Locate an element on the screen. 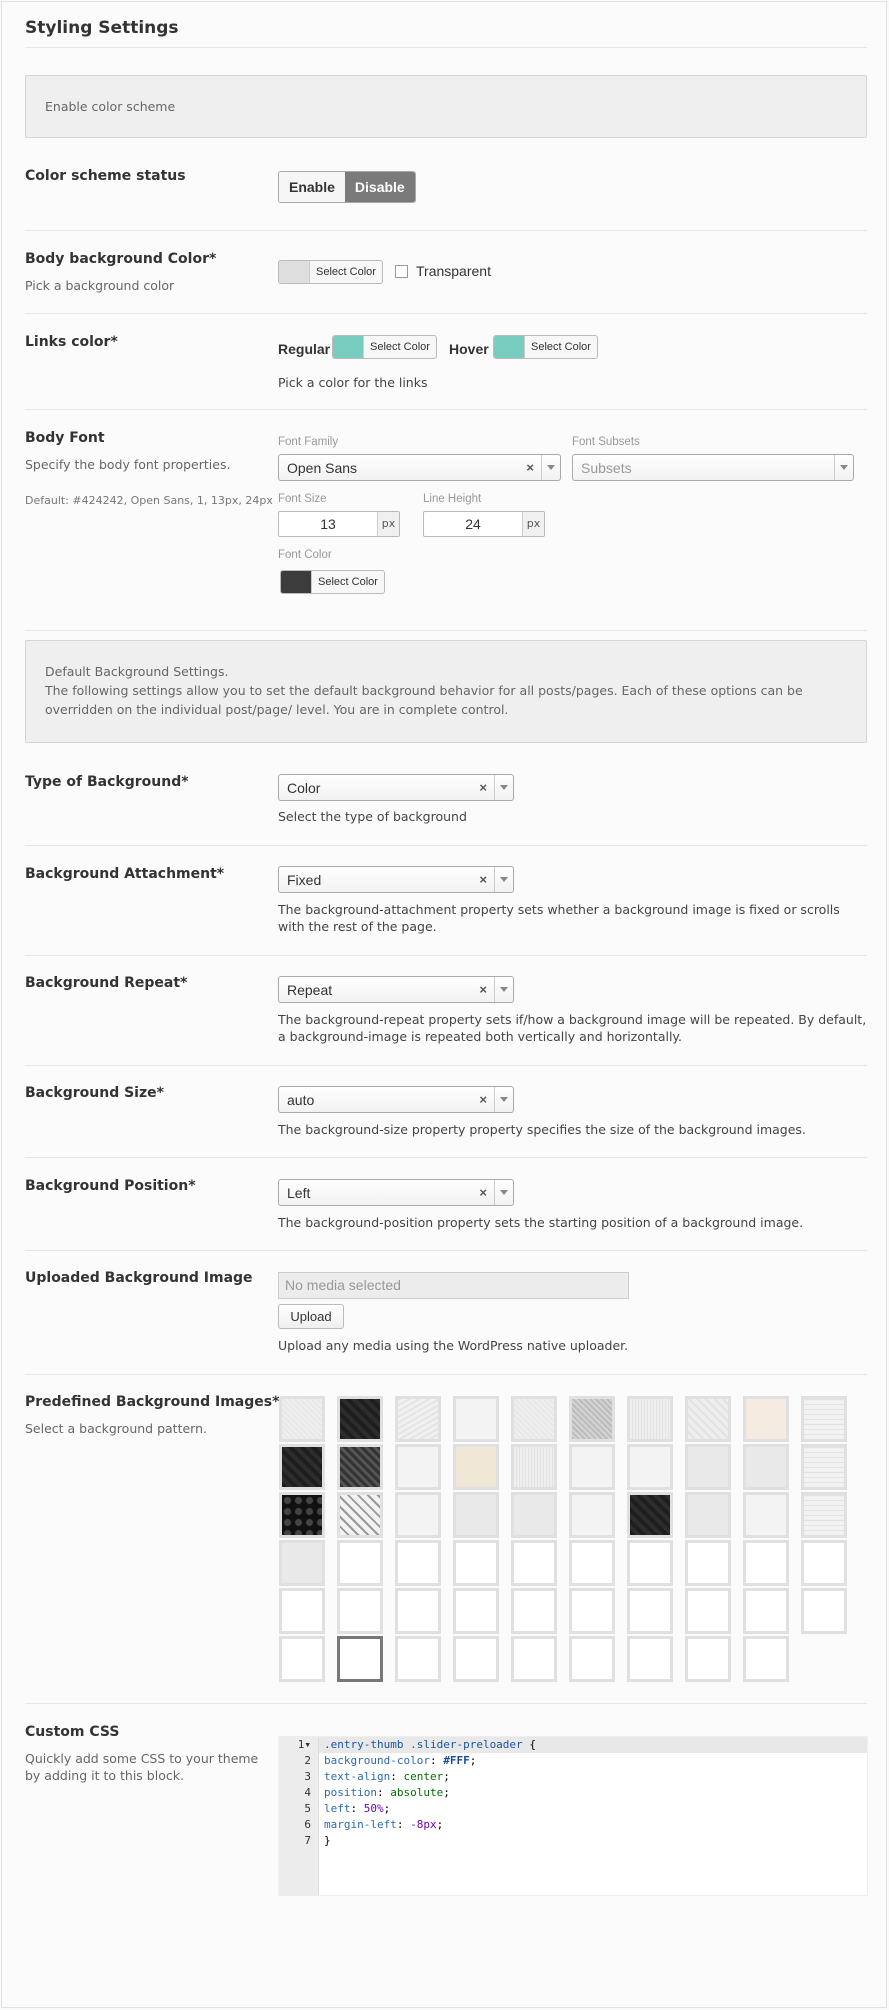  hover-link-color-picker: Select Color is located at coordinates (545, 347).